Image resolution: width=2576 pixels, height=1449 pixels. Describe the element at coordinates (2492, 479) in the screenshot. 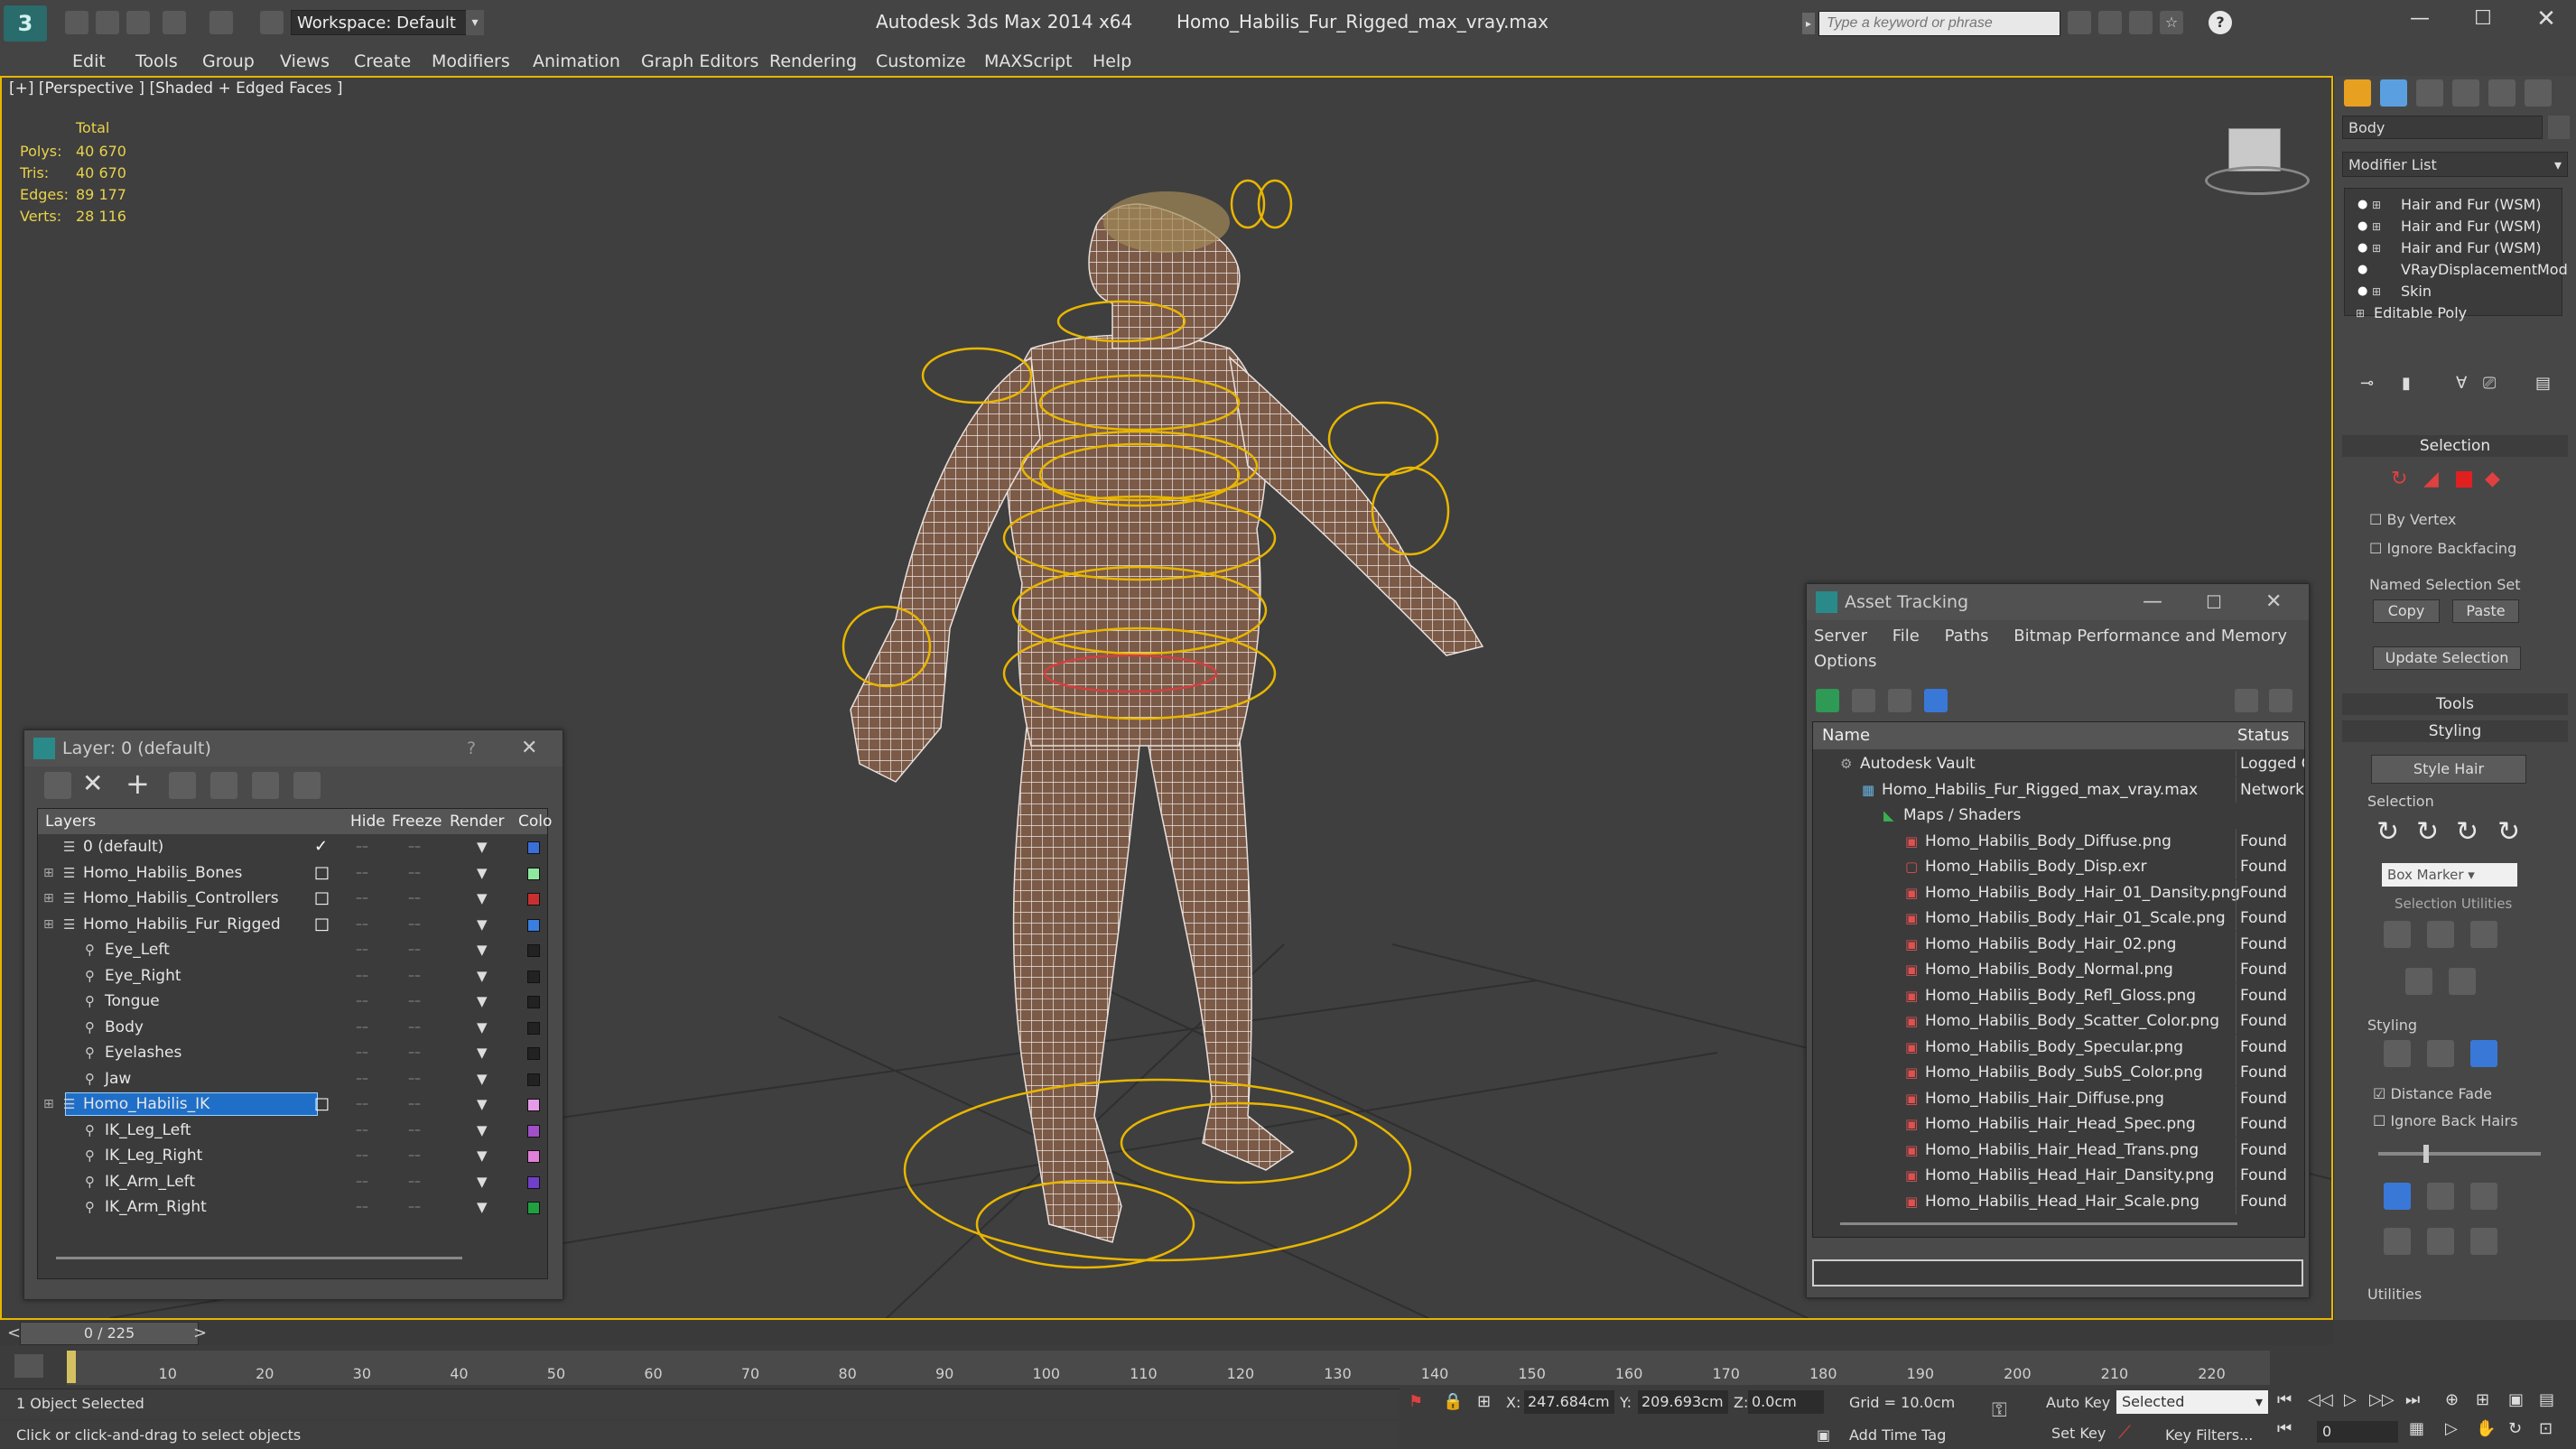

I see `element-level-icon: ◆` at that location.